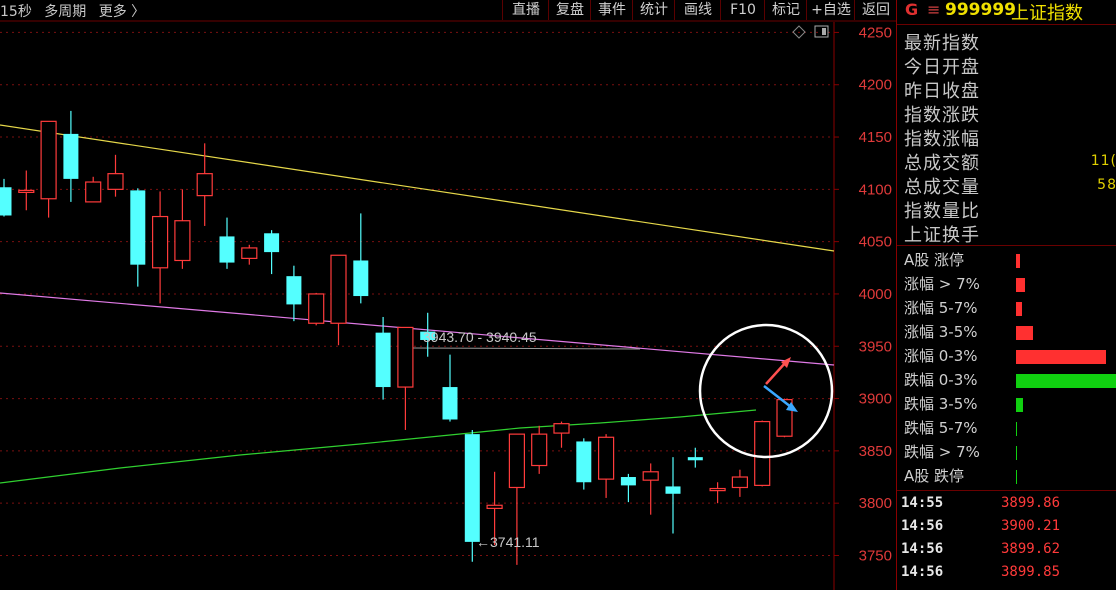 This screenshot has height=590, width=1116. What do you see at coordinates (569, 10) in the screenshot?
I see `review-button: 复盘` at bounding box center [569, 10].